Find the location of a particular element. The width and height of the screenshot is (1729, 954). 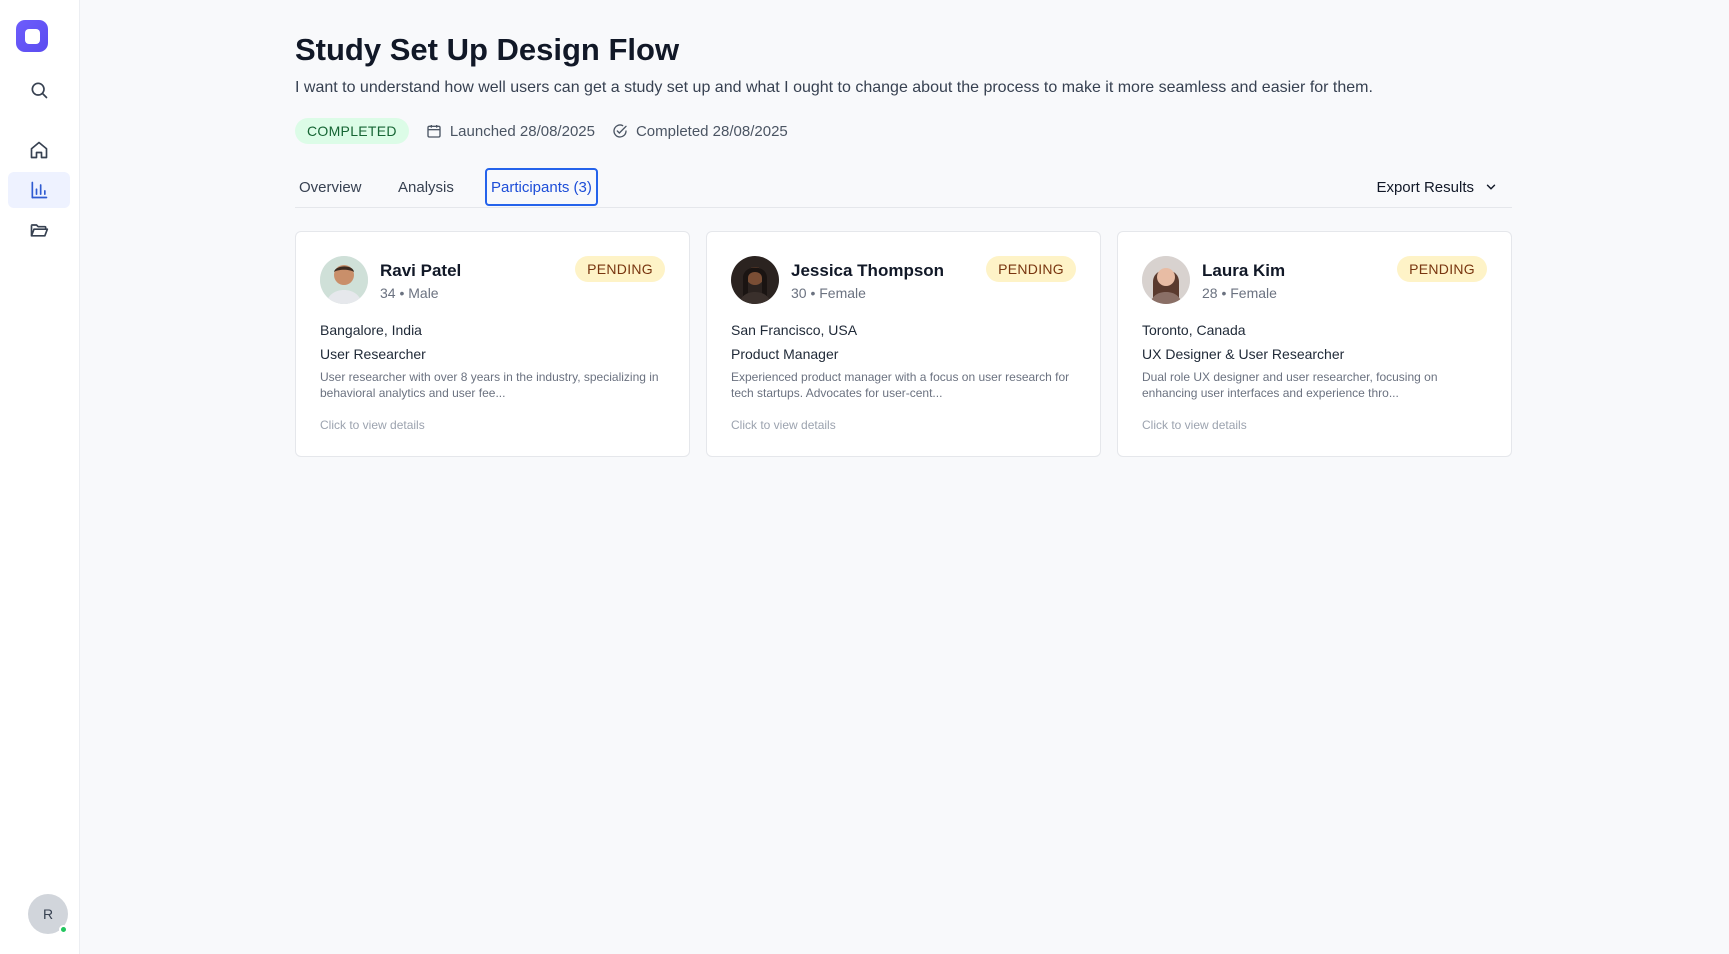

participant-role: User Researcher is located at coordinates (373, 354).